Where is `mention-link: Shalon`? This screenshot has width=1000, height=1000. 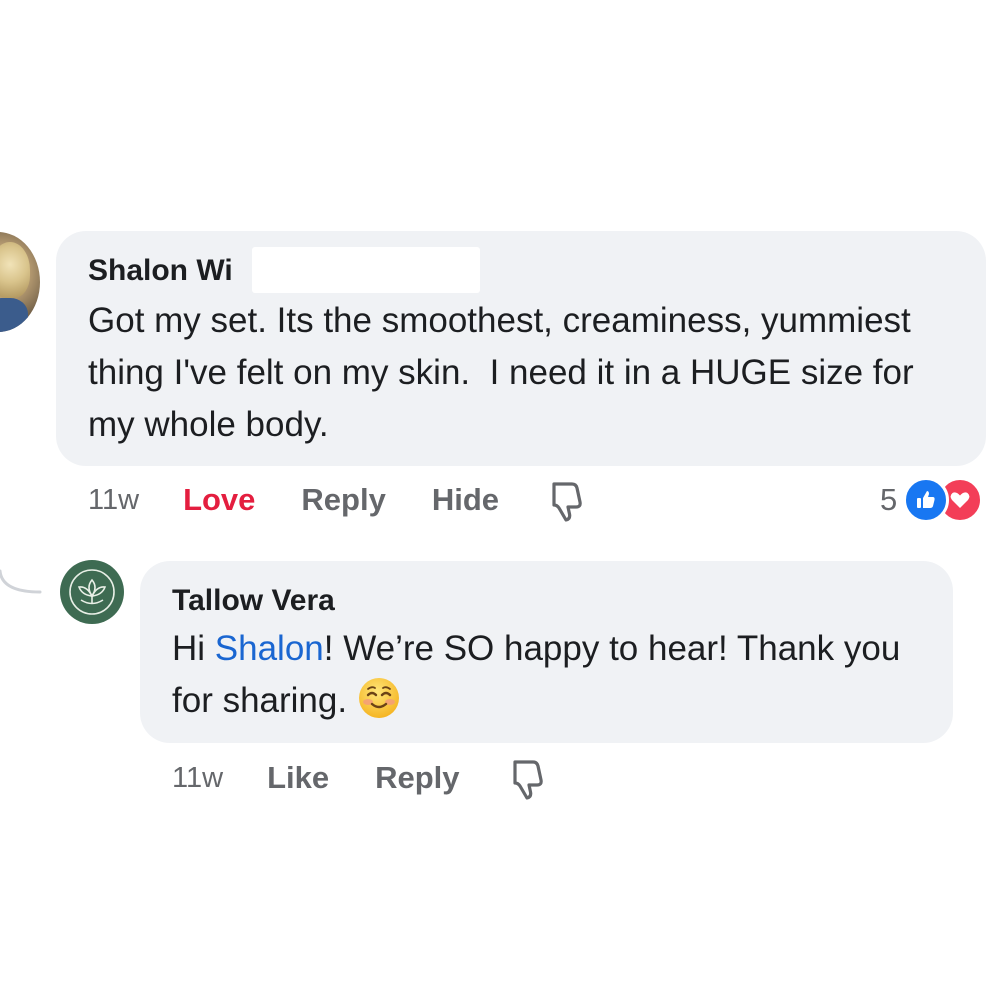
mention-link: Shalon is located at coordinates (269, 648).